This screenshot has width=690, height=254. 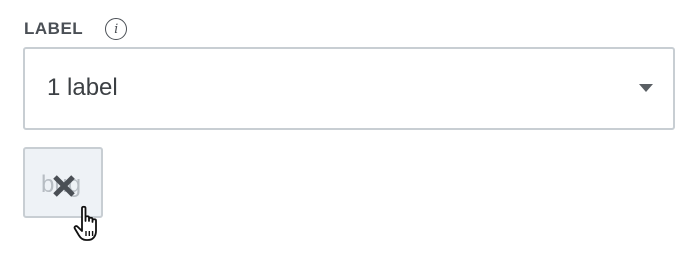 I want to click on select-value: 1 label, so click(x=82, y=87).